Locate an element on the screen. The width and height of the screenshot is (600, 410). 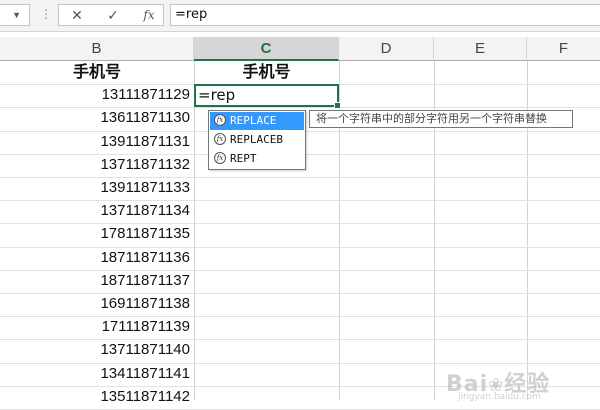
phone-cell: 16911871138 is located at coordinates (97, 304).